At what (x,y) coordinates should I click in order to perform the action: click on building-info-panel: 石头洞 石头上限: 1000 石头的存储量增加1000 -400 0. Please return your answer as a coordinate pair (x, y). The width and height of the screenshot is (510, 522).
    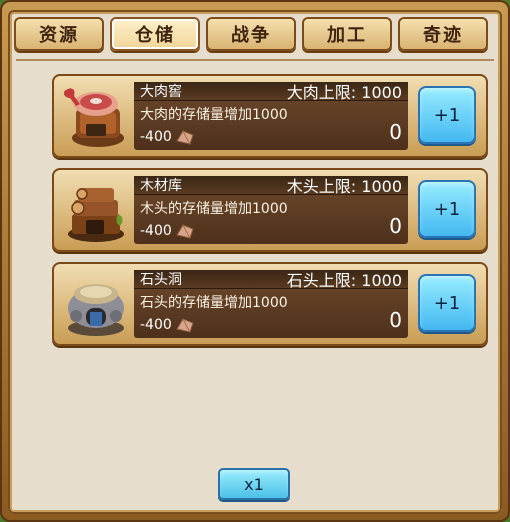
    Looking at the image, I should click on (271, 304).